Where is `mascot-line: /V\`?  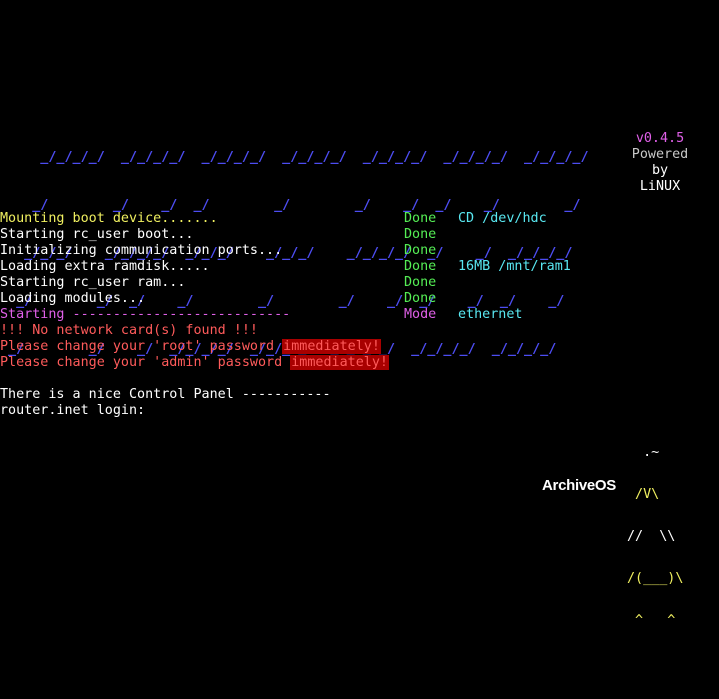 mascot-line: /V\ is located at coordinates (643, 494).